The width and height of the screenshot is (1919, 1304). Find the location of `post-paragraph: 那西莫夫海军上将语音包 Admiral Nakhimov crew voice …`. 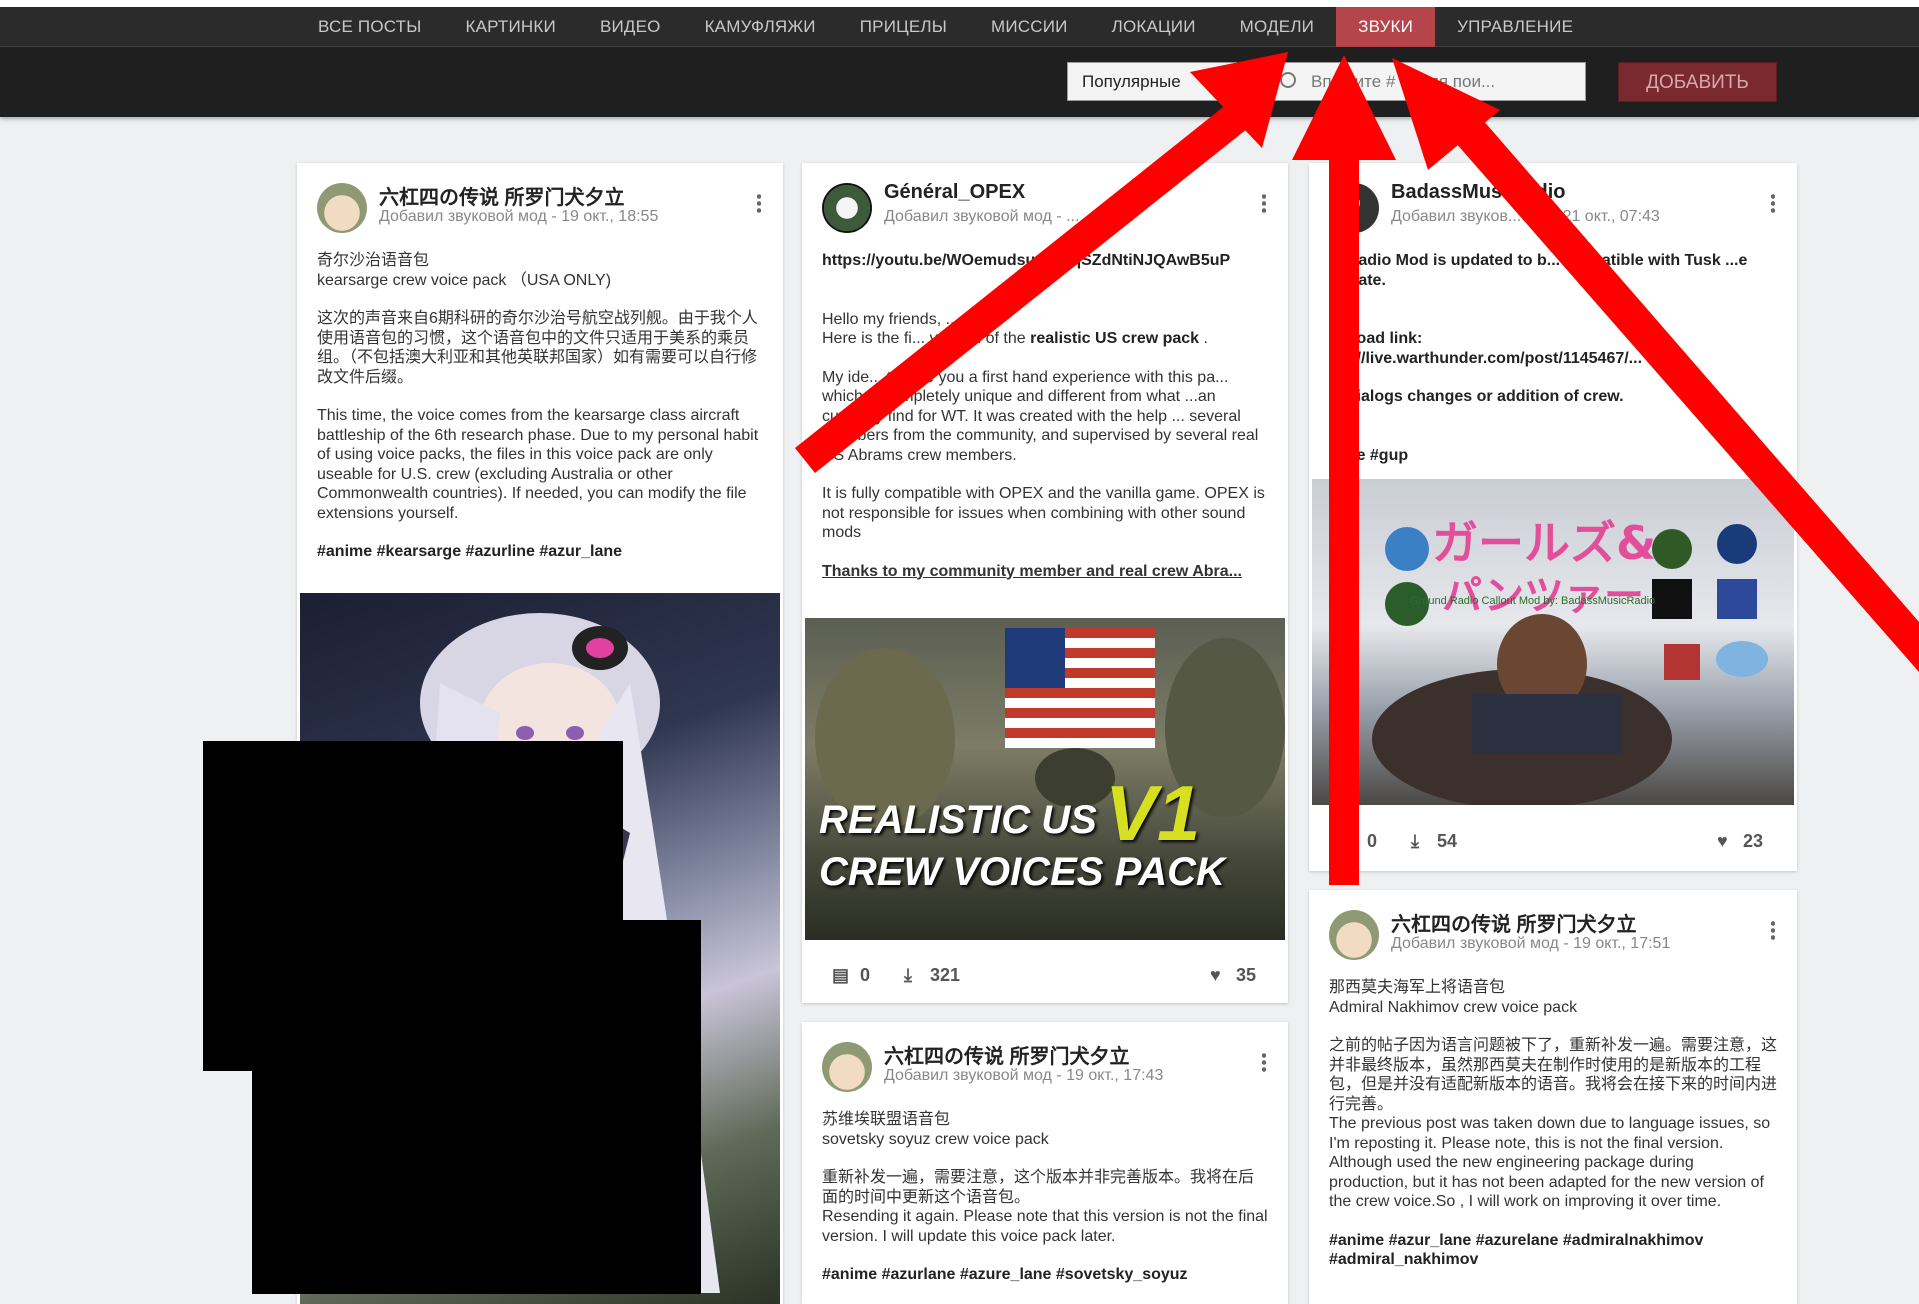

post-paragraph: 那西莫夫海军上将语音包 Admiral Nakhimov crew voice … is located at coordinates (1453, 997).